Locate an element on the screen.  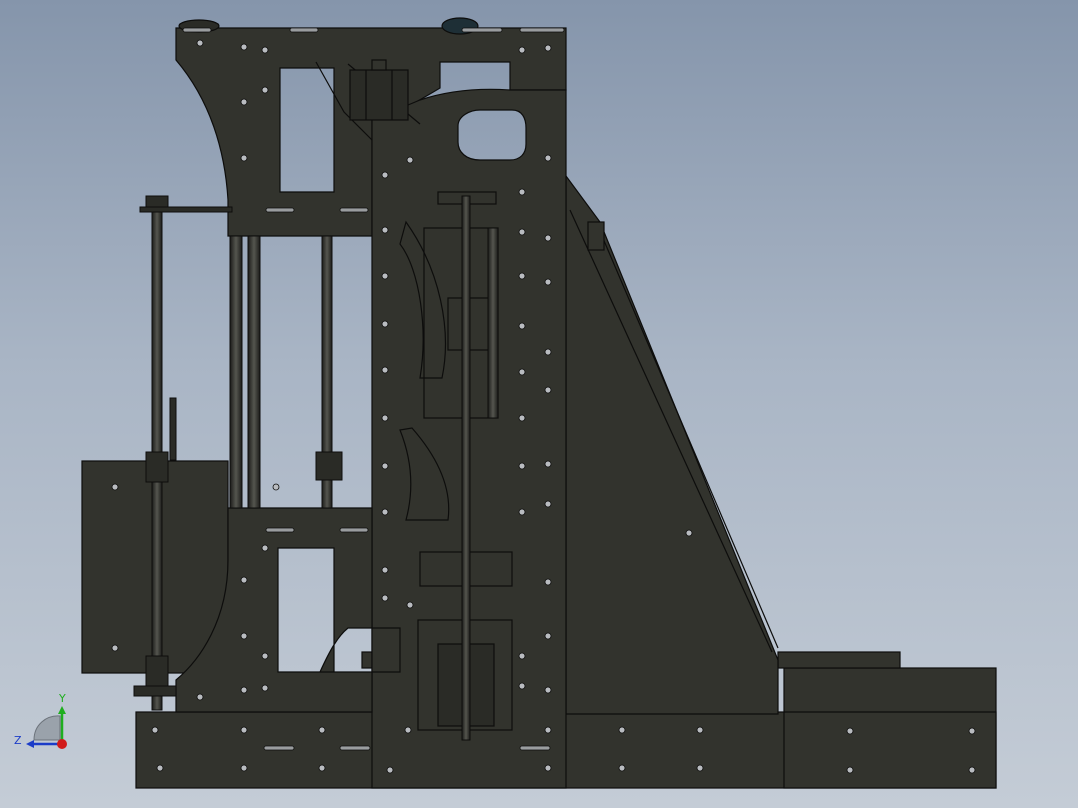
triad-y-label: Y is located at coordinates (62, 698).